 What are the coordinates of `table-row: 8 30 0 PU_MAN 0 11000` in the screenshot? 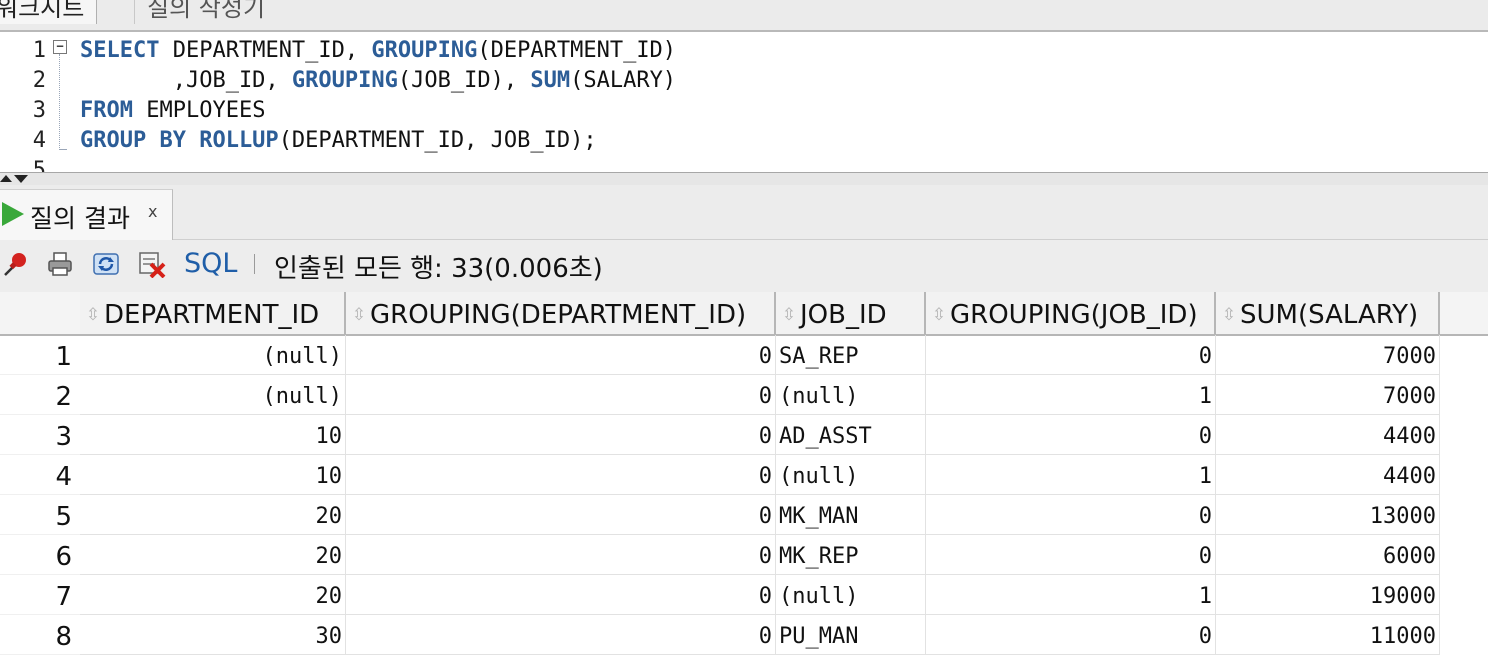 It's located at (744, 635).